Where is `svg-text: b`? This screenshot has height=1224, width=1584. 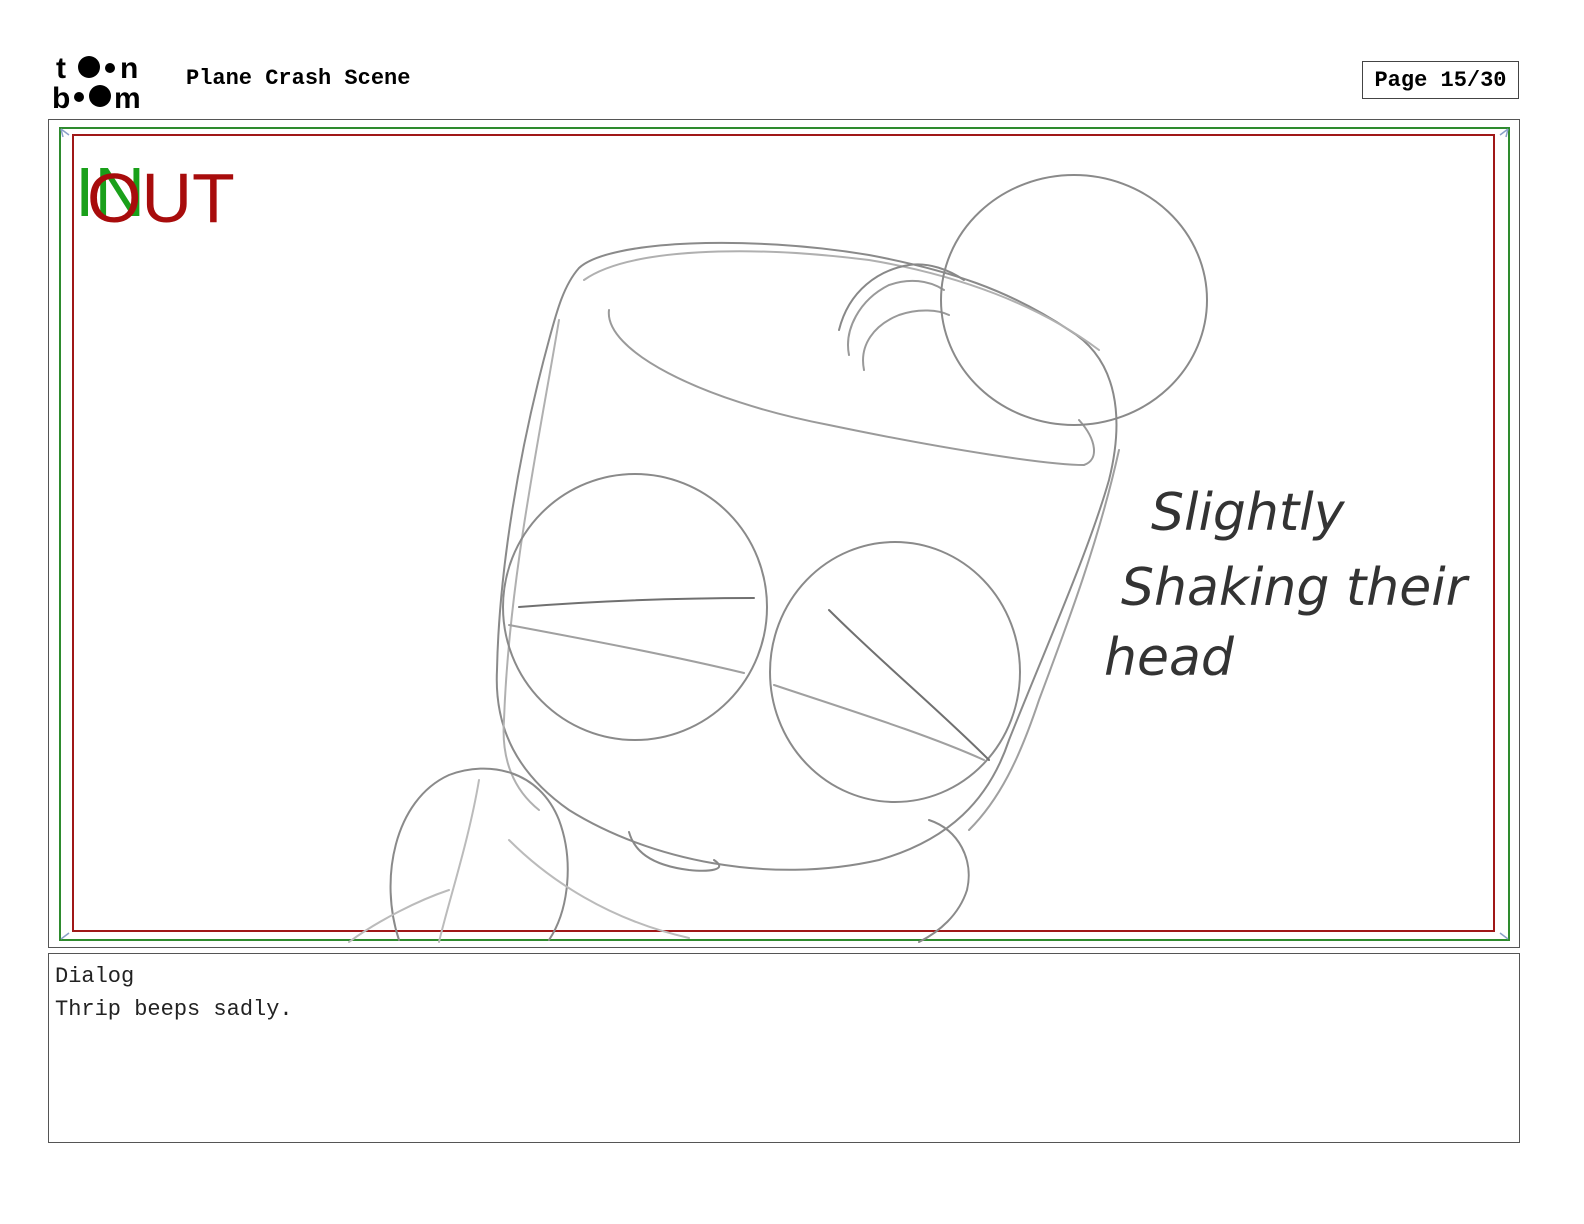 svg-text: b is located at coordinates (61, 97).